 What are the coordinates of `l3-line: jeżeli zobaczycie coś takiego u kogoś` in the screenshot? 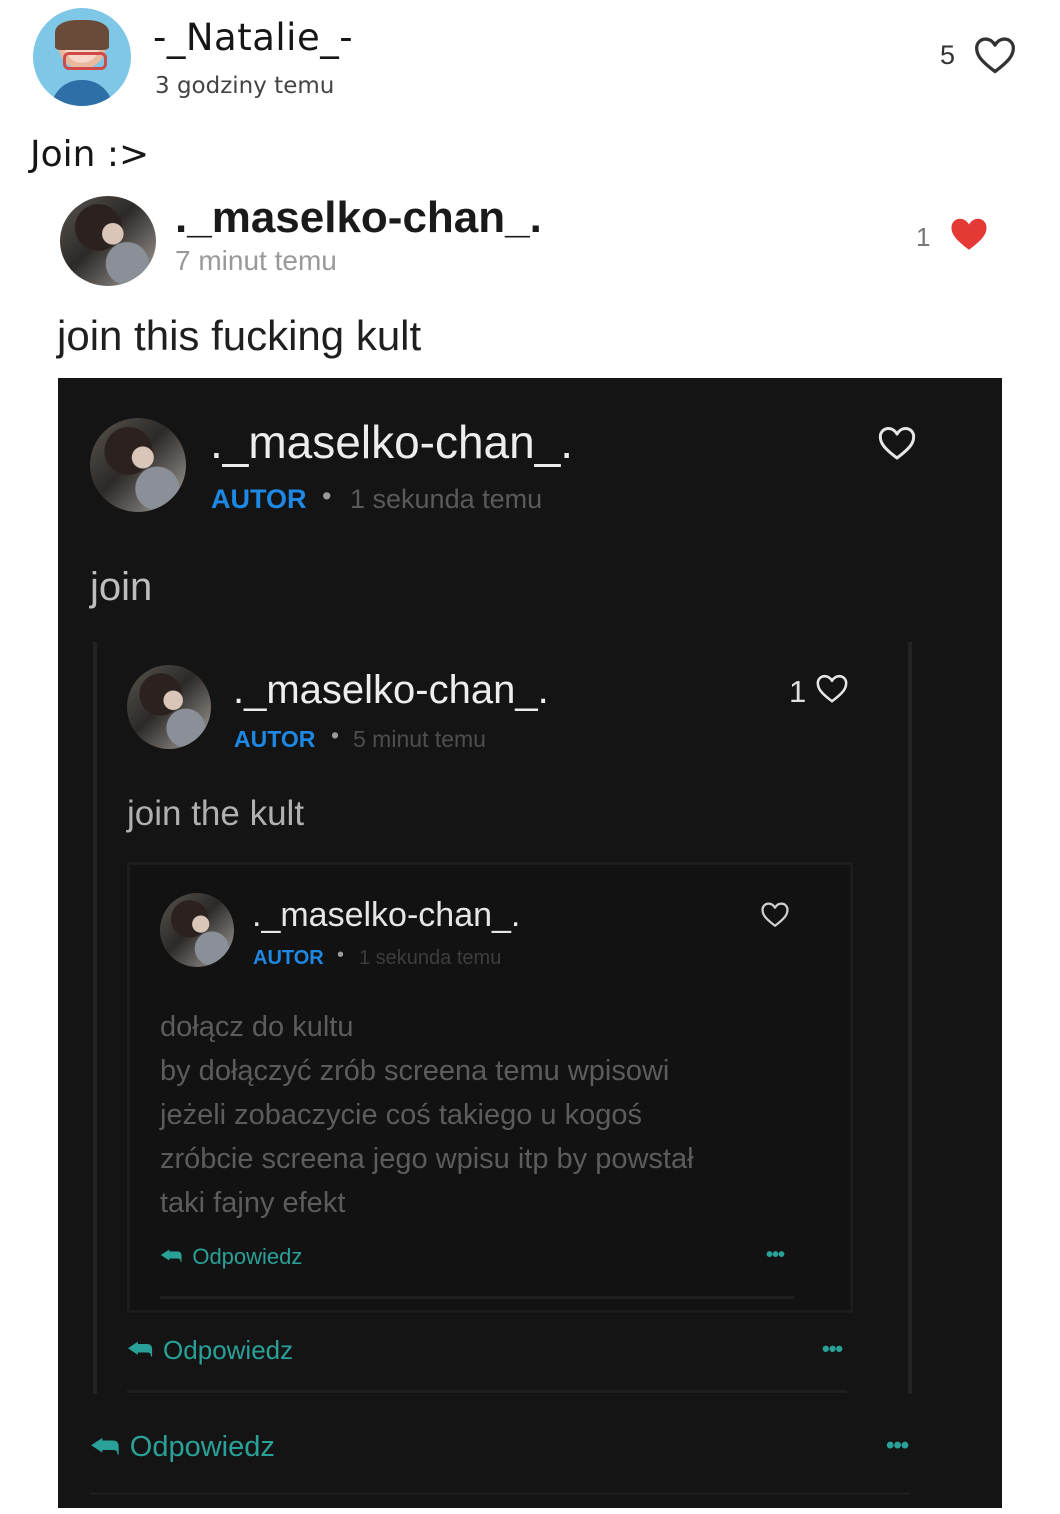 It's located at (401, 1115).